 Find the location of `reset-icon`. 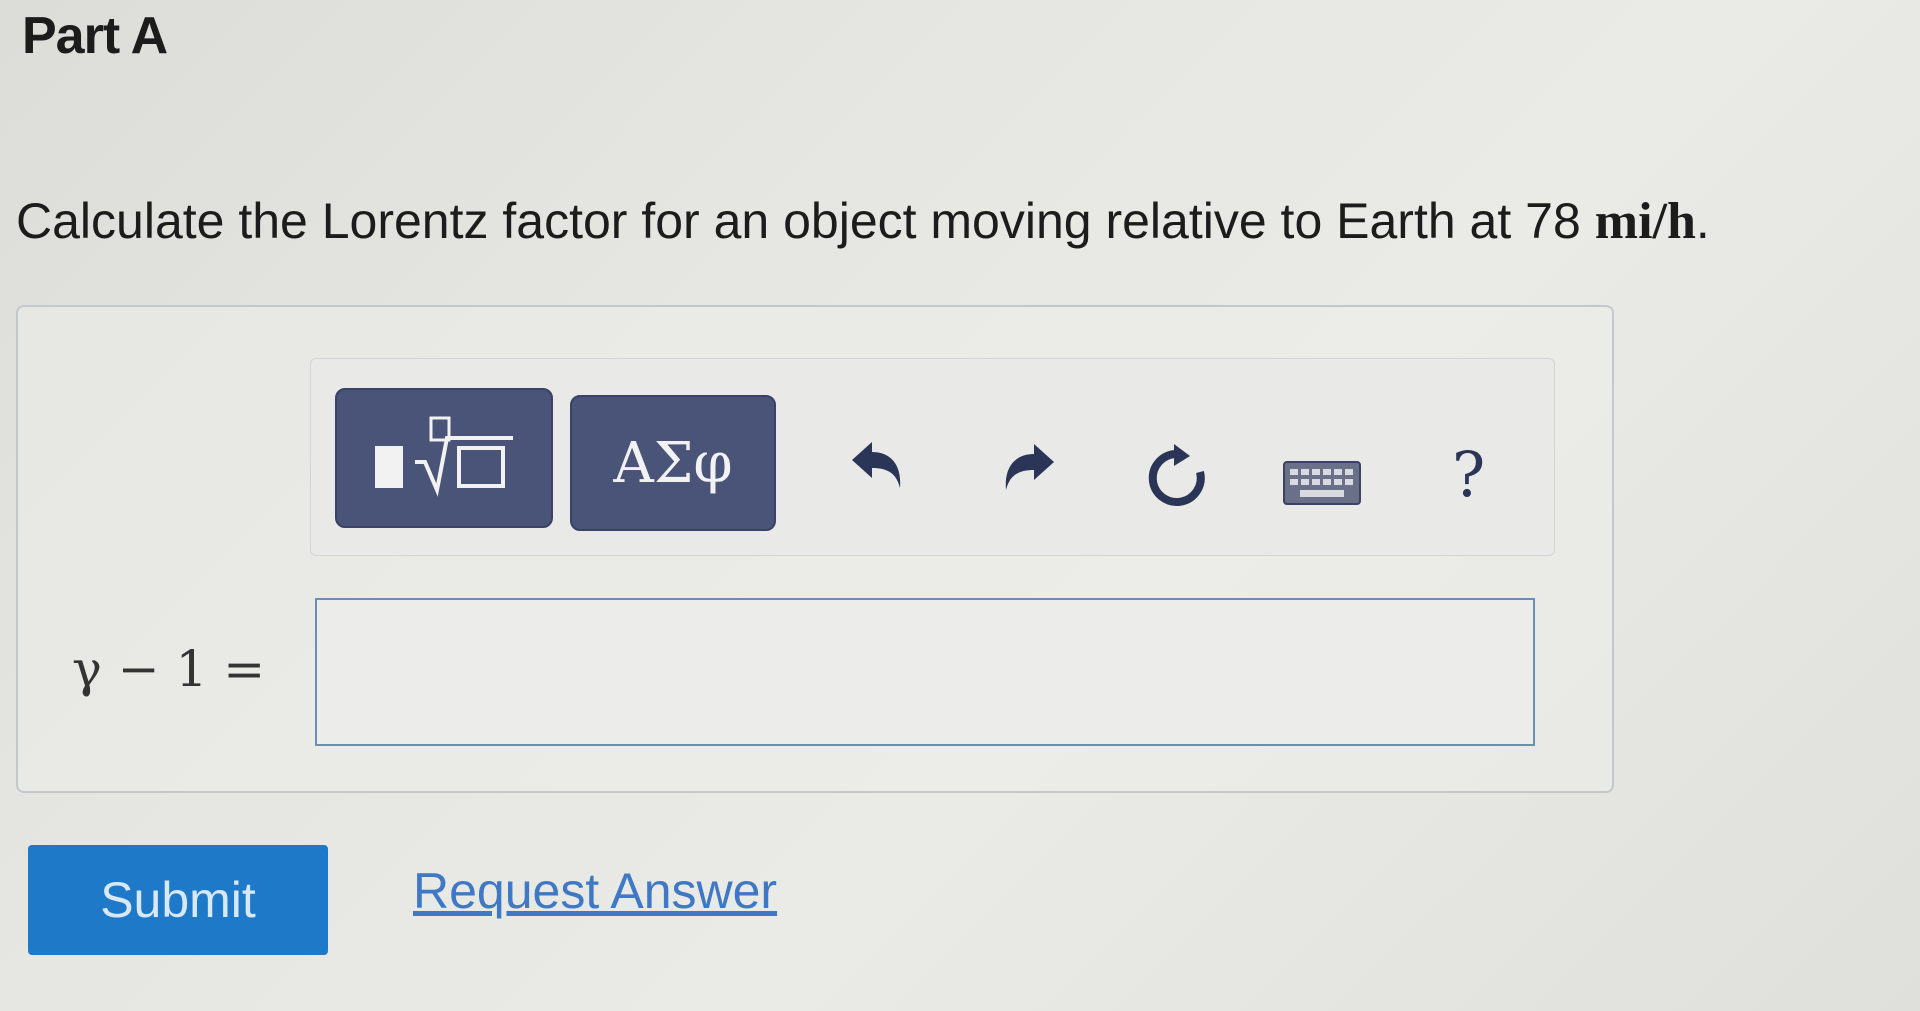

reset-icon is located at coordinates (1176, 475).